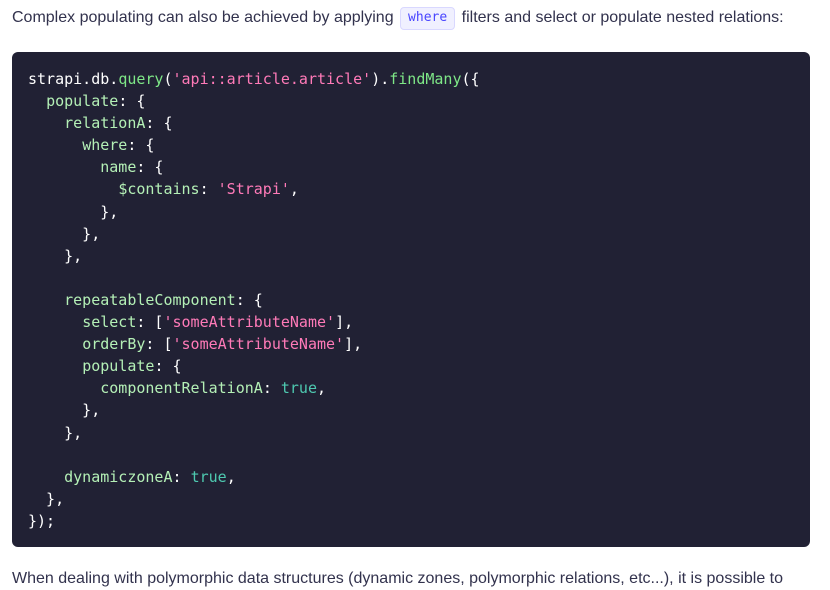 The height and width of the screenshot is (590, 830). Describe the element at coordinates (411, 167) in the screenshot. I see `code-line: name: {` at that location.